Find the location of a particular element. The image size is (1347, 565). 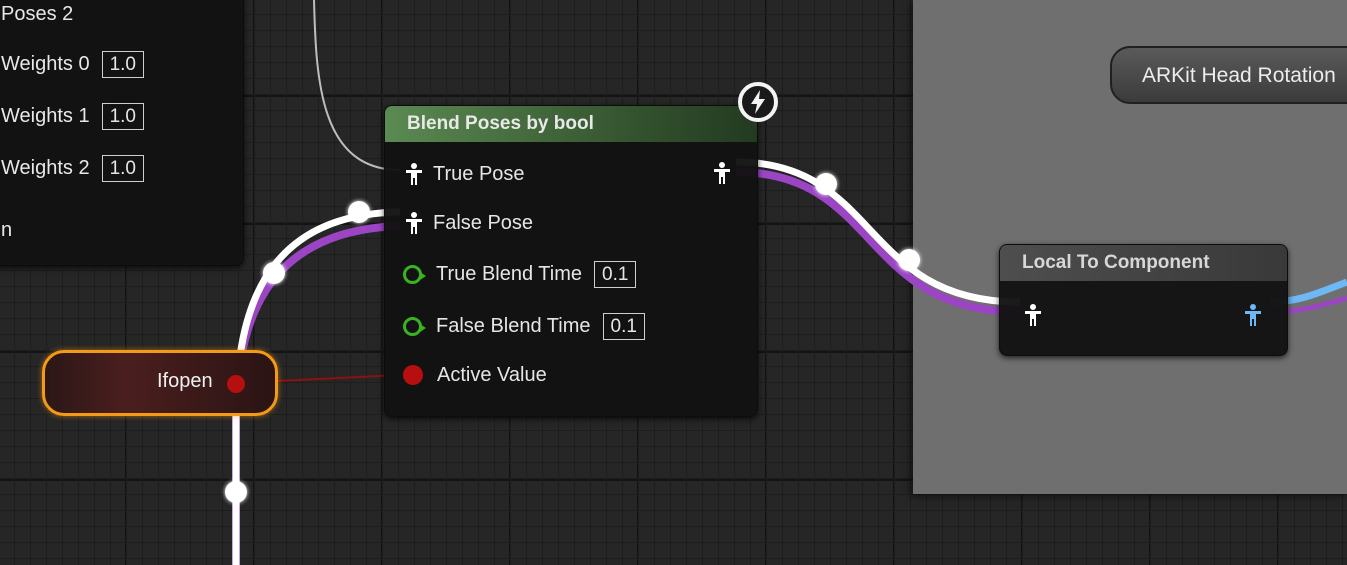

output-component-pose-icon is located at coordinates (1253, 315).